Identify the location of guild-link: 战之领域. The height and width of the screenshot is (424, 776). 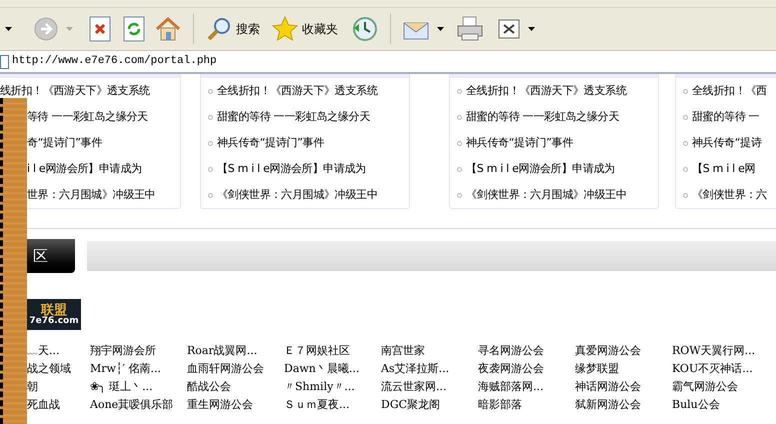
(58, 369).